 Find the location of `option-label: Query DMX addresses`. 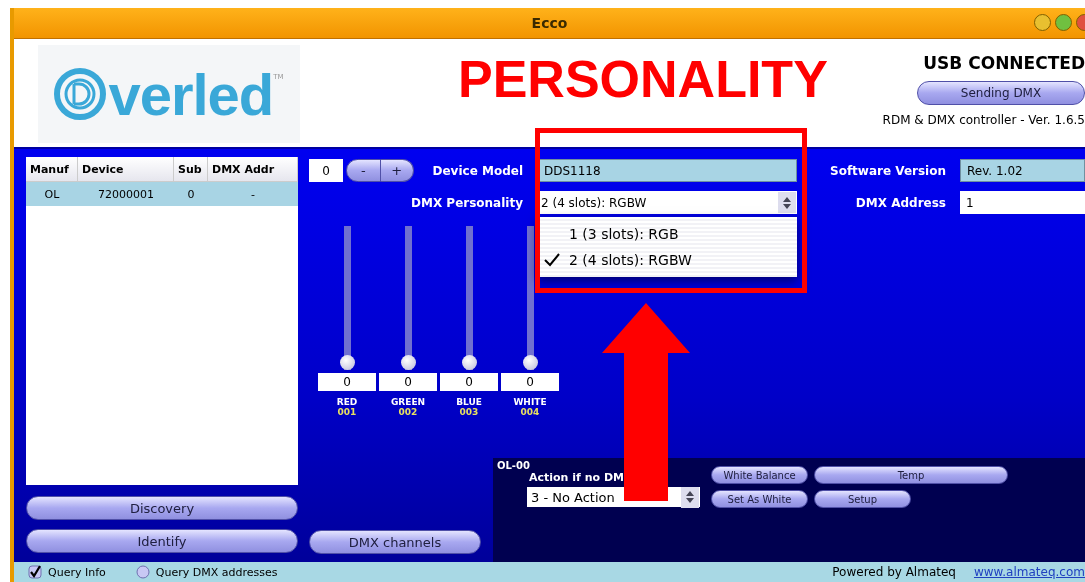

option-label: Query DMX addresses is located at coordinates (216, 572).